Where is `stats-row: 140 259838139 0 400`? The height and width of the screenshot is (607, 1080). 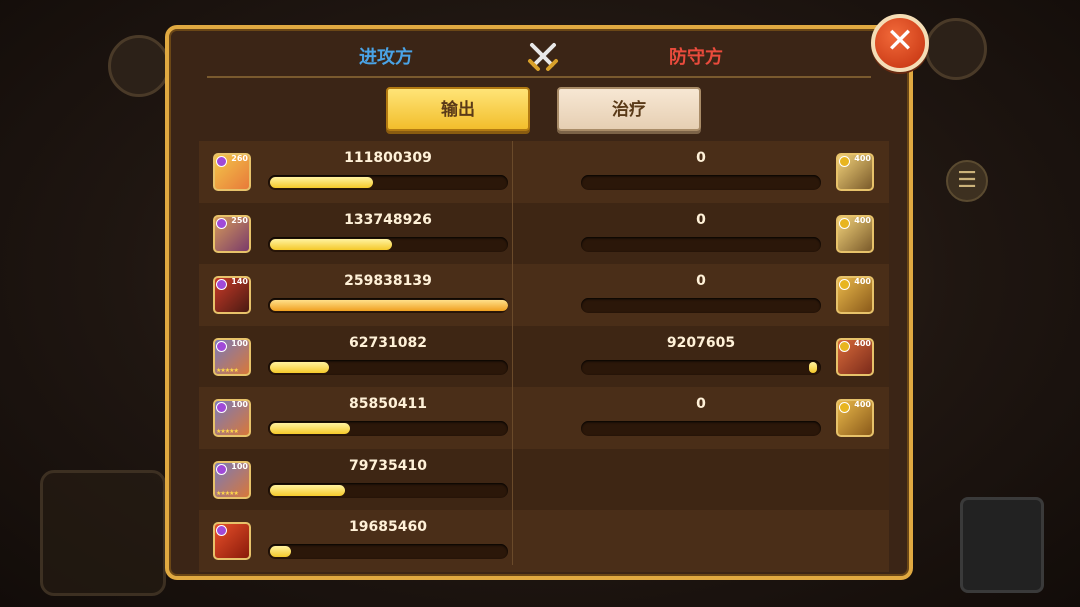 stats-row: 140 259838139 0 400 is located at coordinates (544, 295).